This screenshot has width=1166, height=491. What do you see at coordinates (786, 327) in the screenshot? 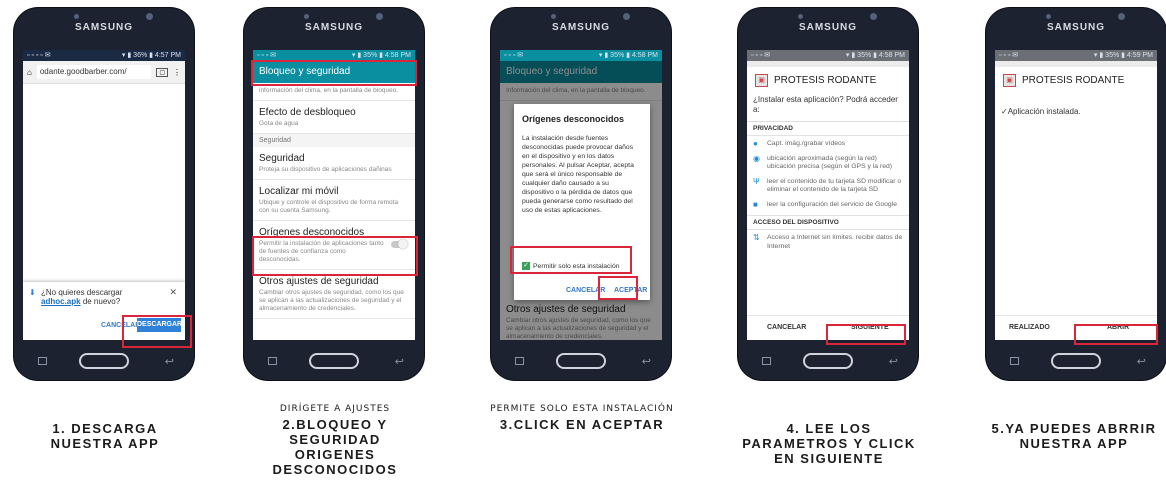
I see `cancel-button: CANCELAR` at bounding box center [786, 327].